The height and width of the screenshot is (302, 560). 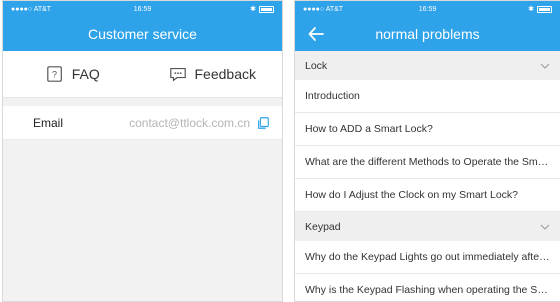 I want to click on page-title: Customer service, so click(x=142, y=34).